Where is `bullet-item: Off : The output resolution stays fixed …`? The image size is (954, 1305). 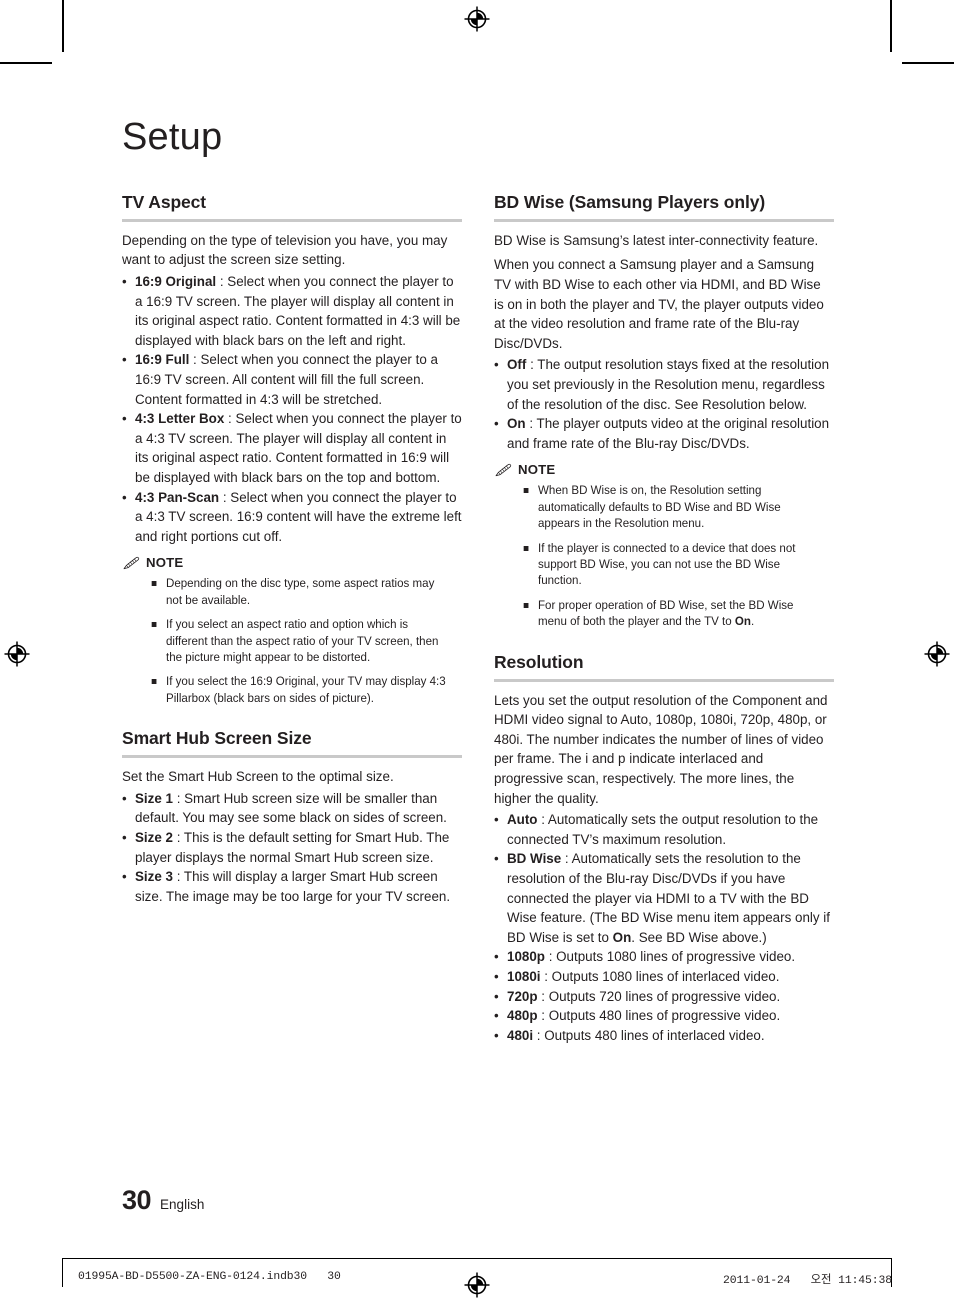
bullet-item: Off : The output resolution stays fixed … is located at coordinates (664, 384).